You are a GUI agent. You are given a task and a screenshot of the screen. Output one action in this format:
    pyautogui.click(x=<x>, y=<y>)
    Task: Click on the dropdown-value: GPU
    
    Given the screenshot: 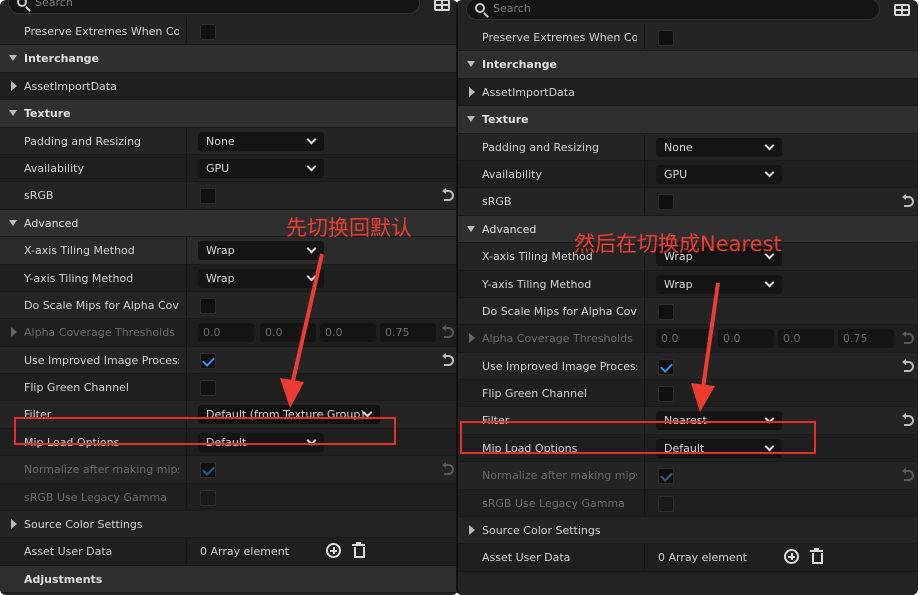 What is the action you would take?
    pyautogui.click(x=676, y=174)
    